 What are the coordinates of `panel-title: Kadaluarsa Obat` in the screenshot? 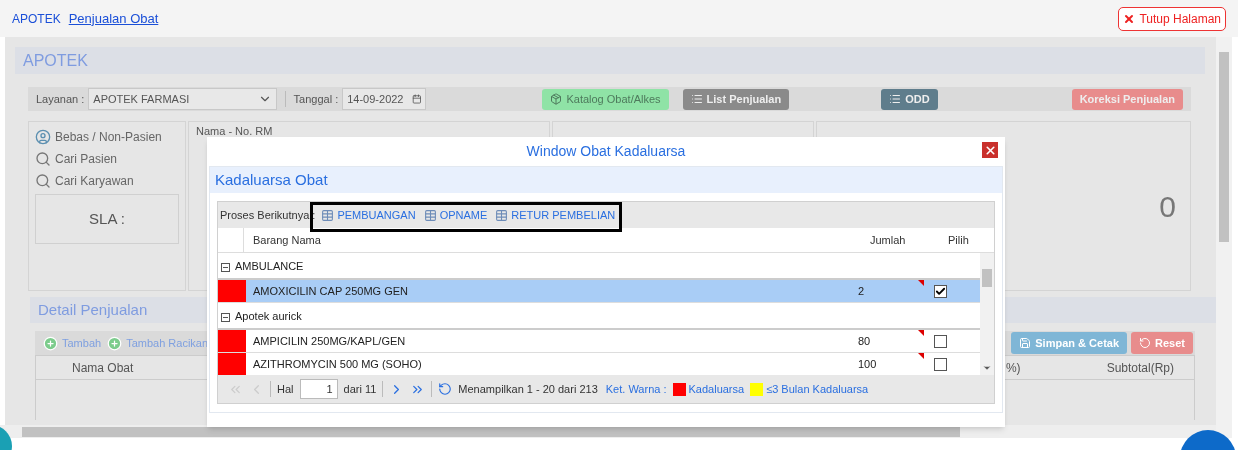 It's located at (271, 179).